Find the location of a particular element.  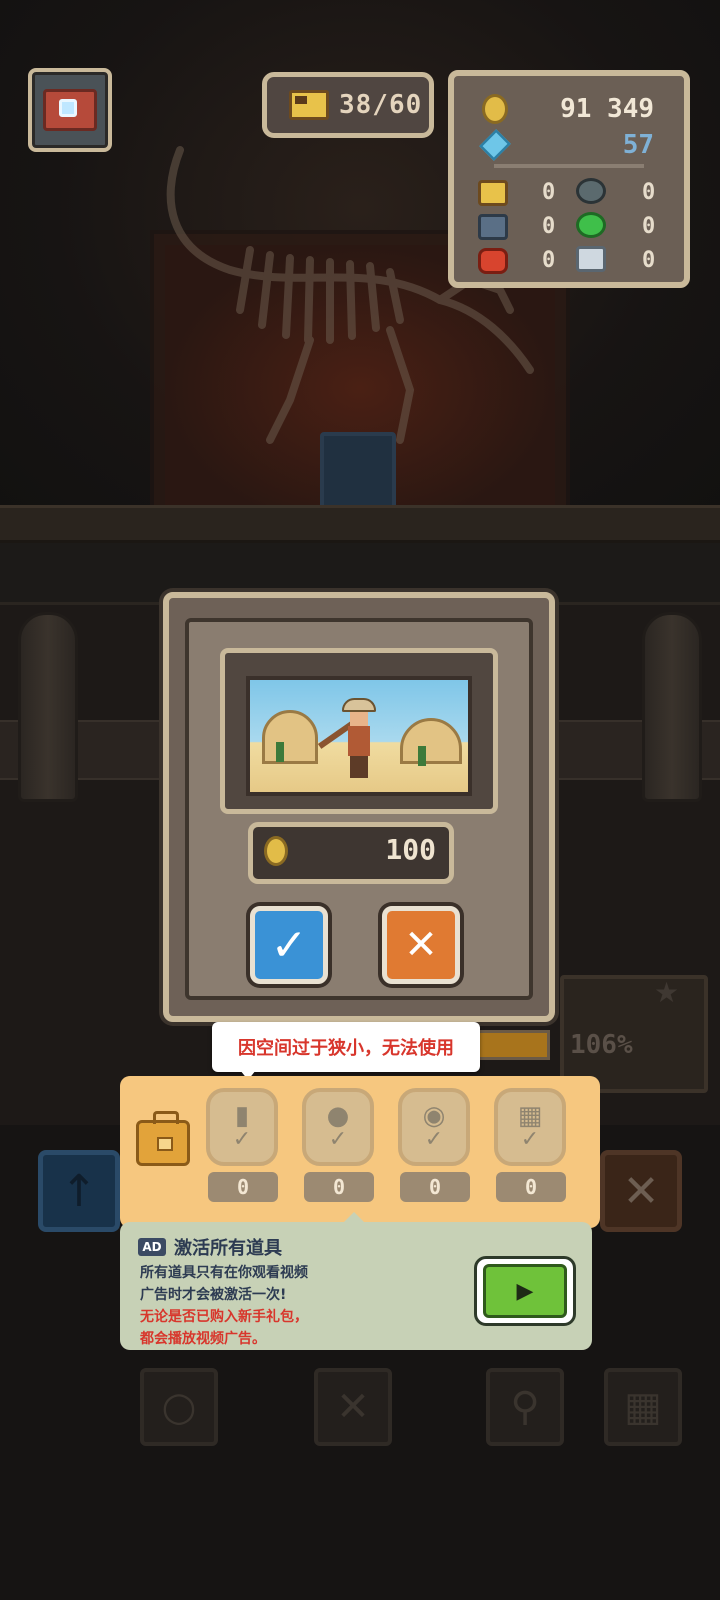

ad-description-line: 广告时才会被激活一次! is located at coordinates (213, 1295).